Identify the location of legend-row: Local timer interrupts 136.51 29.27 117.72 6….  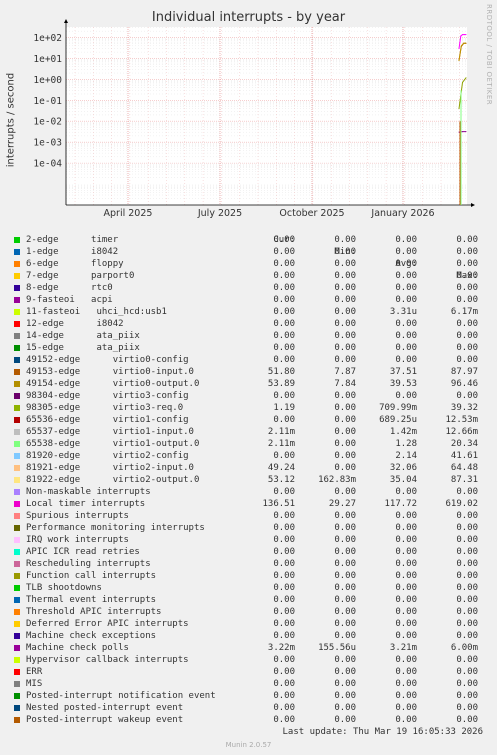
(250, 504).